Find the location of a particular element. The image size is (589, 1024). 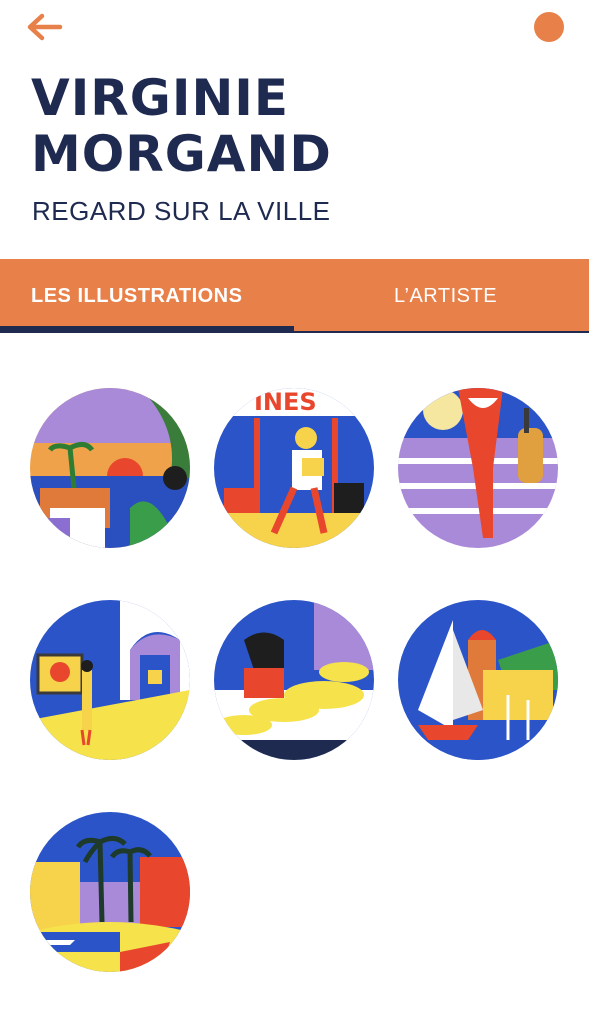

page-title: VIRGINIE MORGAND is located at coordinates (181, 126).